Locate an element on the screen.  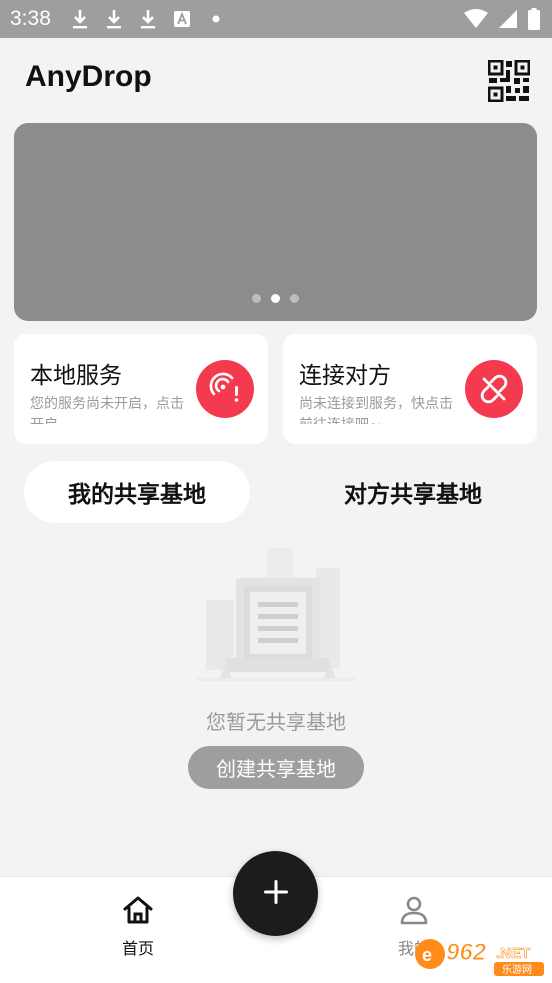
svg-text: e is located at coordinates (427, 955).